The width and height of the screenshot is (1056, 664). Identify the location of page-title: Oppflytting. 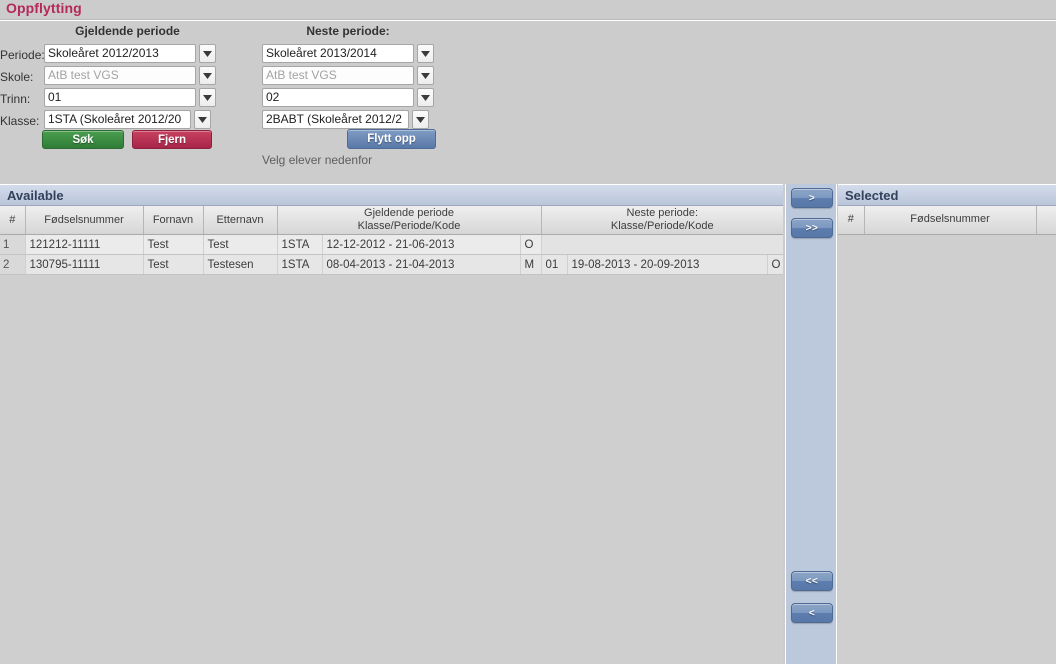
(44, 8).